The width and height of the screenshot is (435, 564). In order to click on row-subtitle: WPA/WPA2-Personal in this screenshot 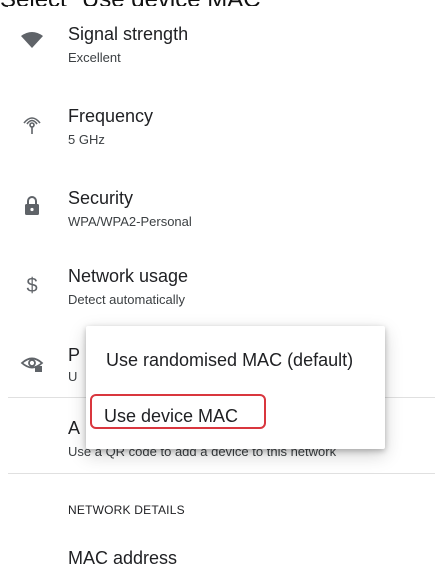, I will do `click(130, 221)`.